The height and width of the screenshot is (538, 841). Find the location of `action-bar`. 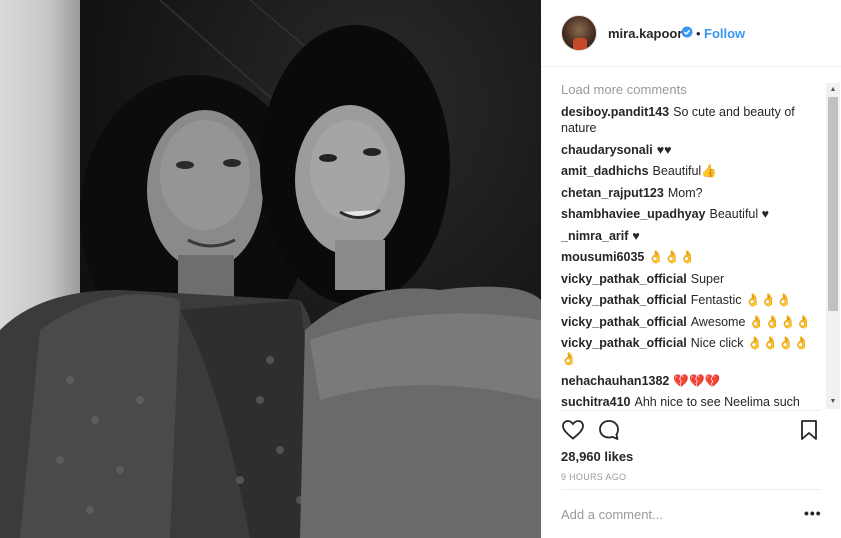

action-bar is located at coordinates (691, 431).